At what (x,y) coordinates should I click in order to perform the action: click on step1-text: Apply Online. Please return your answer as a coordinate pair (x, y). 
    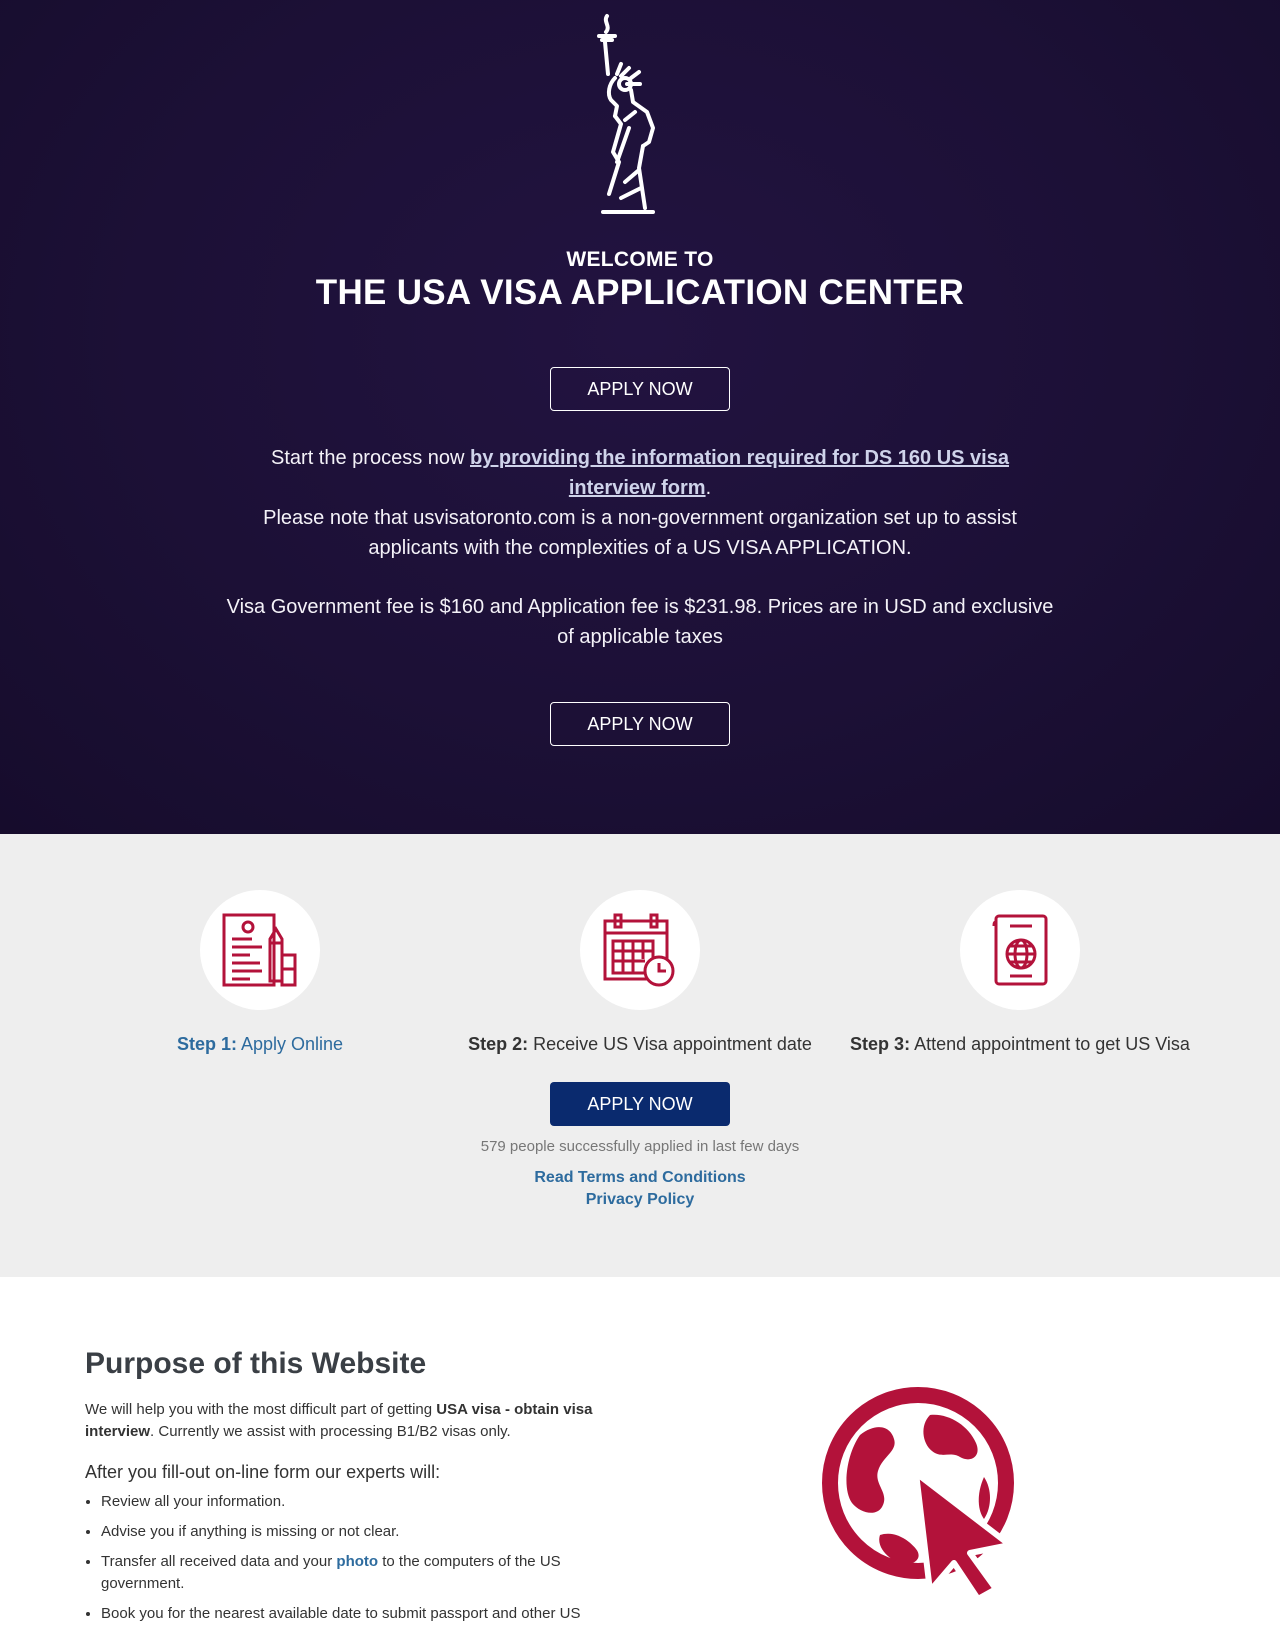
    Looking at the image, I should click on (292, 1044).